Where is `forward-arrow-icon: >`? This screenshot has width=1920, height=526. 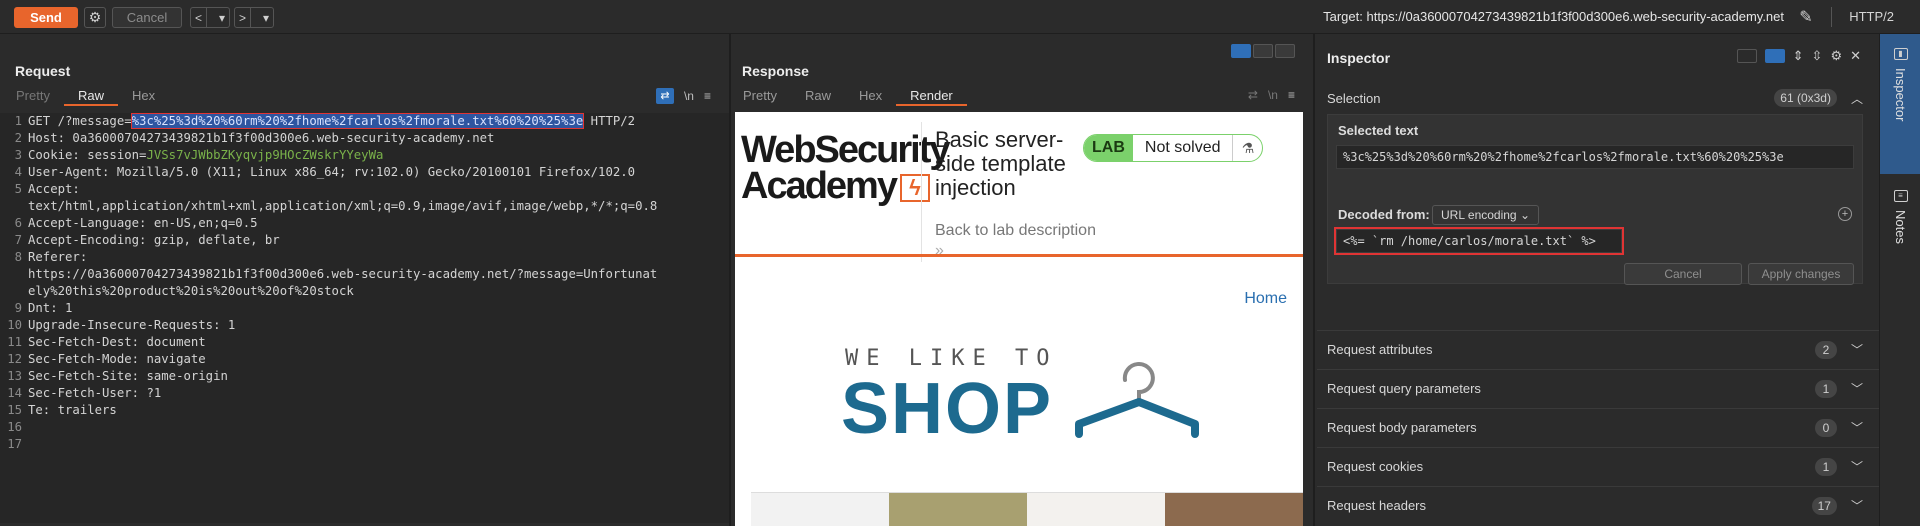 forward-arrow-icon: > is located at coordinates (242, 18).